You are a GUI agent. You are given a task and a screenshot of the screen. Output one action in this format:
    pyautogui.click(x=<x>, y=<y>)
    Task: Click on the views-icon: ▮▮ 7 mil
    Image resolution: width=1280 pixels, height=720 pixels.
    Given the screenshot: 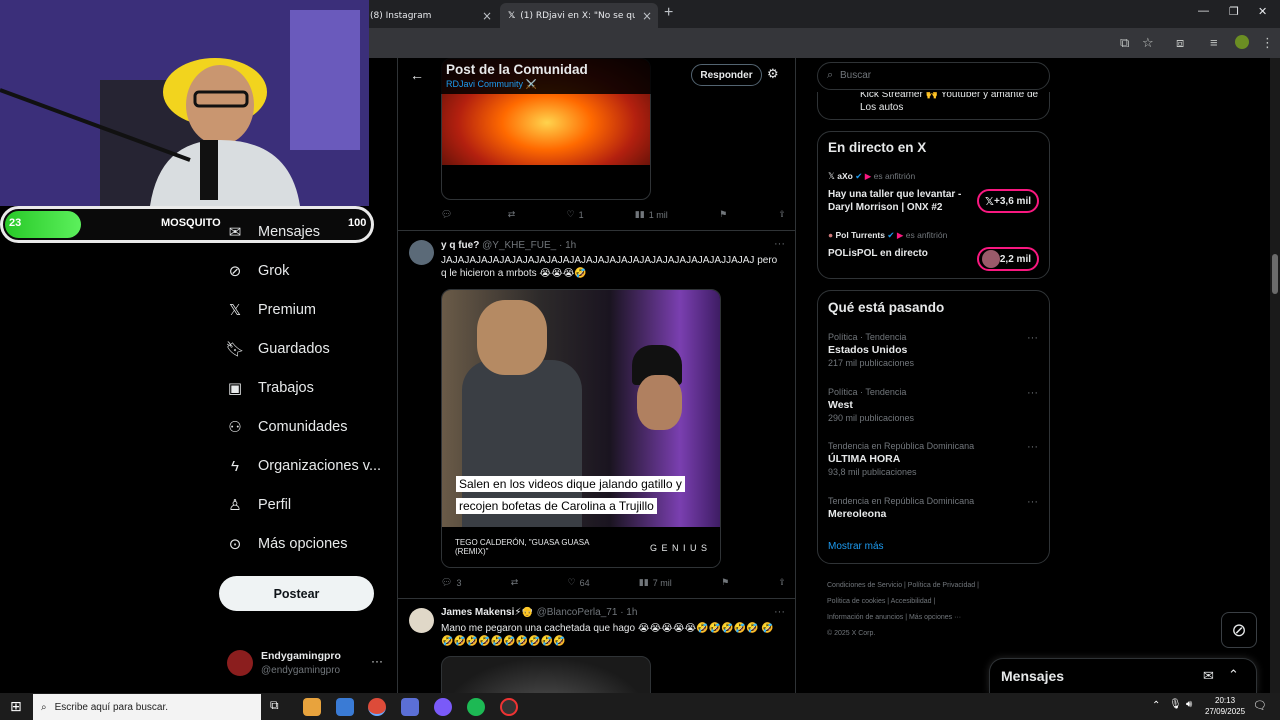 What is the action you would take?
    pyautogui.click(x=655, y=582)
    